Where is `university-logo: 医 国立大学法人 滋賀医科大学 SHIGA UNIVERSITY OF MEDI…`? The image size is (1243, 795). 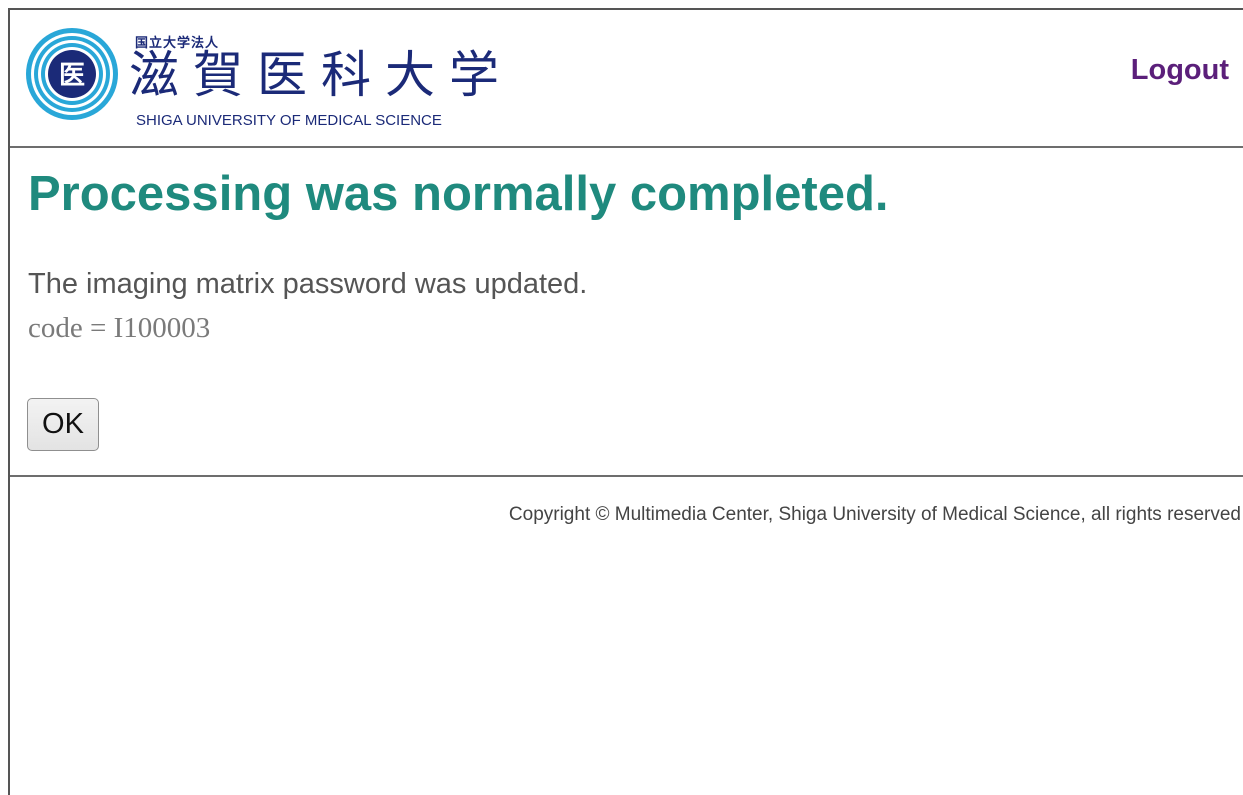 university-logo: 医 国立大学法人 滋賀医科大学 SHIGA UNIVERSITY OF MEDI… is located at coordinates (261, 77).